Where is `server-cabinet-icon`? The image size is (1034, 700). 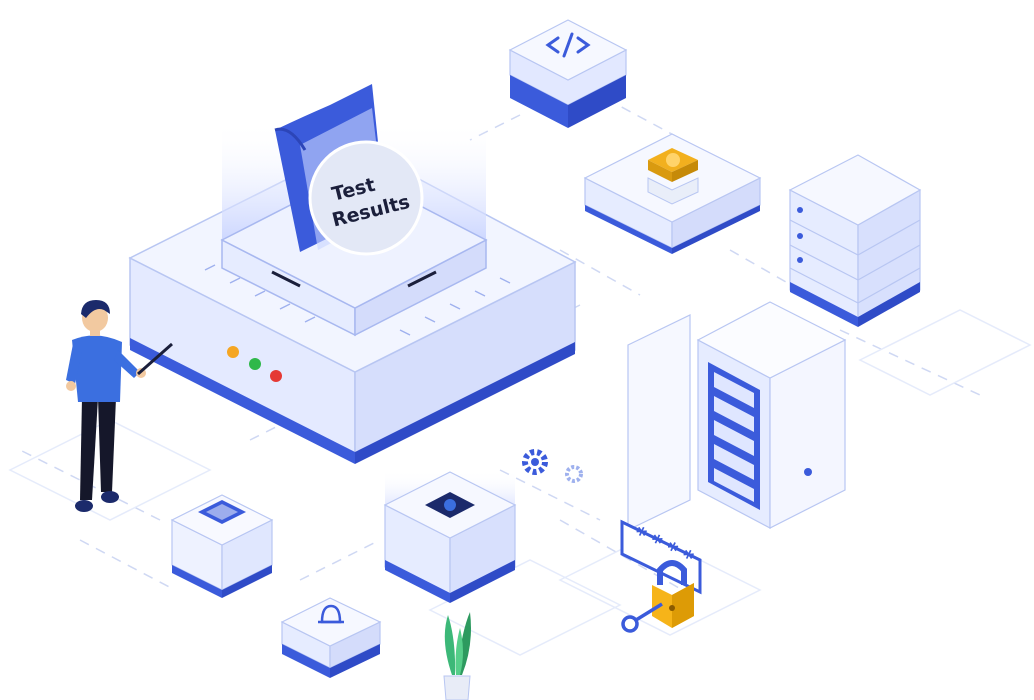 server-cabinet-icon is located at coordinates (737, 416).